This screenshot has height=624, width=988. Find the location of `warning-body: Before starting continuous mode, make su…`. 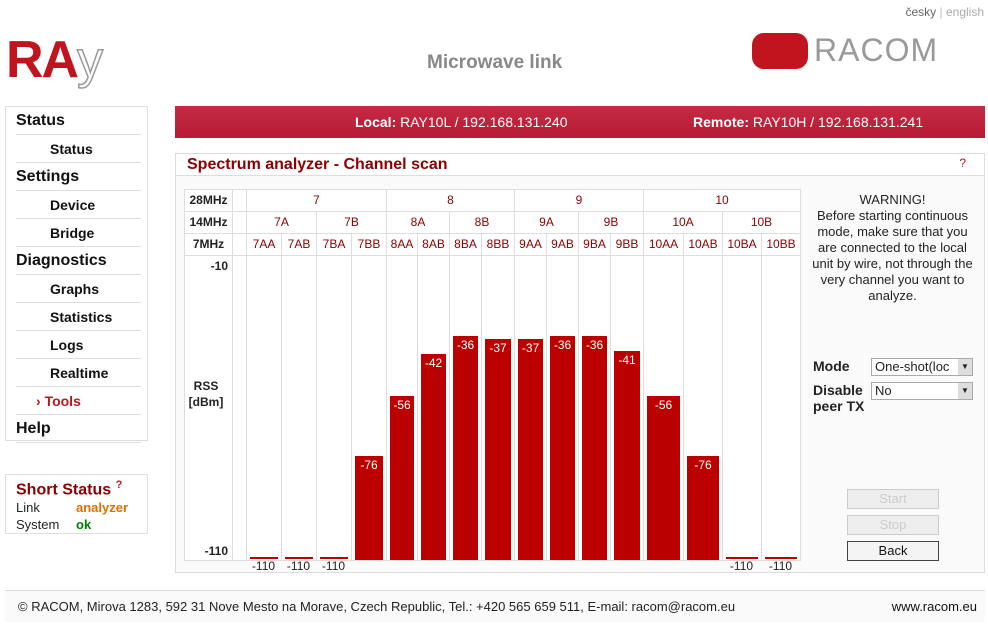

warning-body: Before starting continuous mode, make su… is located at coordinates (892, 255).